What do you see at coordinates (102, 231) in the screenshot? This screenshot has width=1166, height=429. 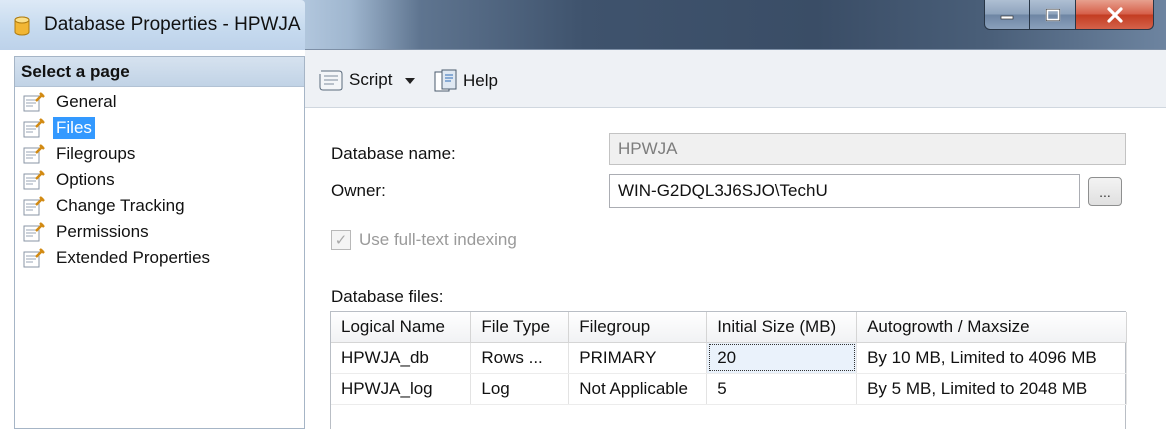 I see `page-item-label: Permissions` at bounding box center [102, 231].